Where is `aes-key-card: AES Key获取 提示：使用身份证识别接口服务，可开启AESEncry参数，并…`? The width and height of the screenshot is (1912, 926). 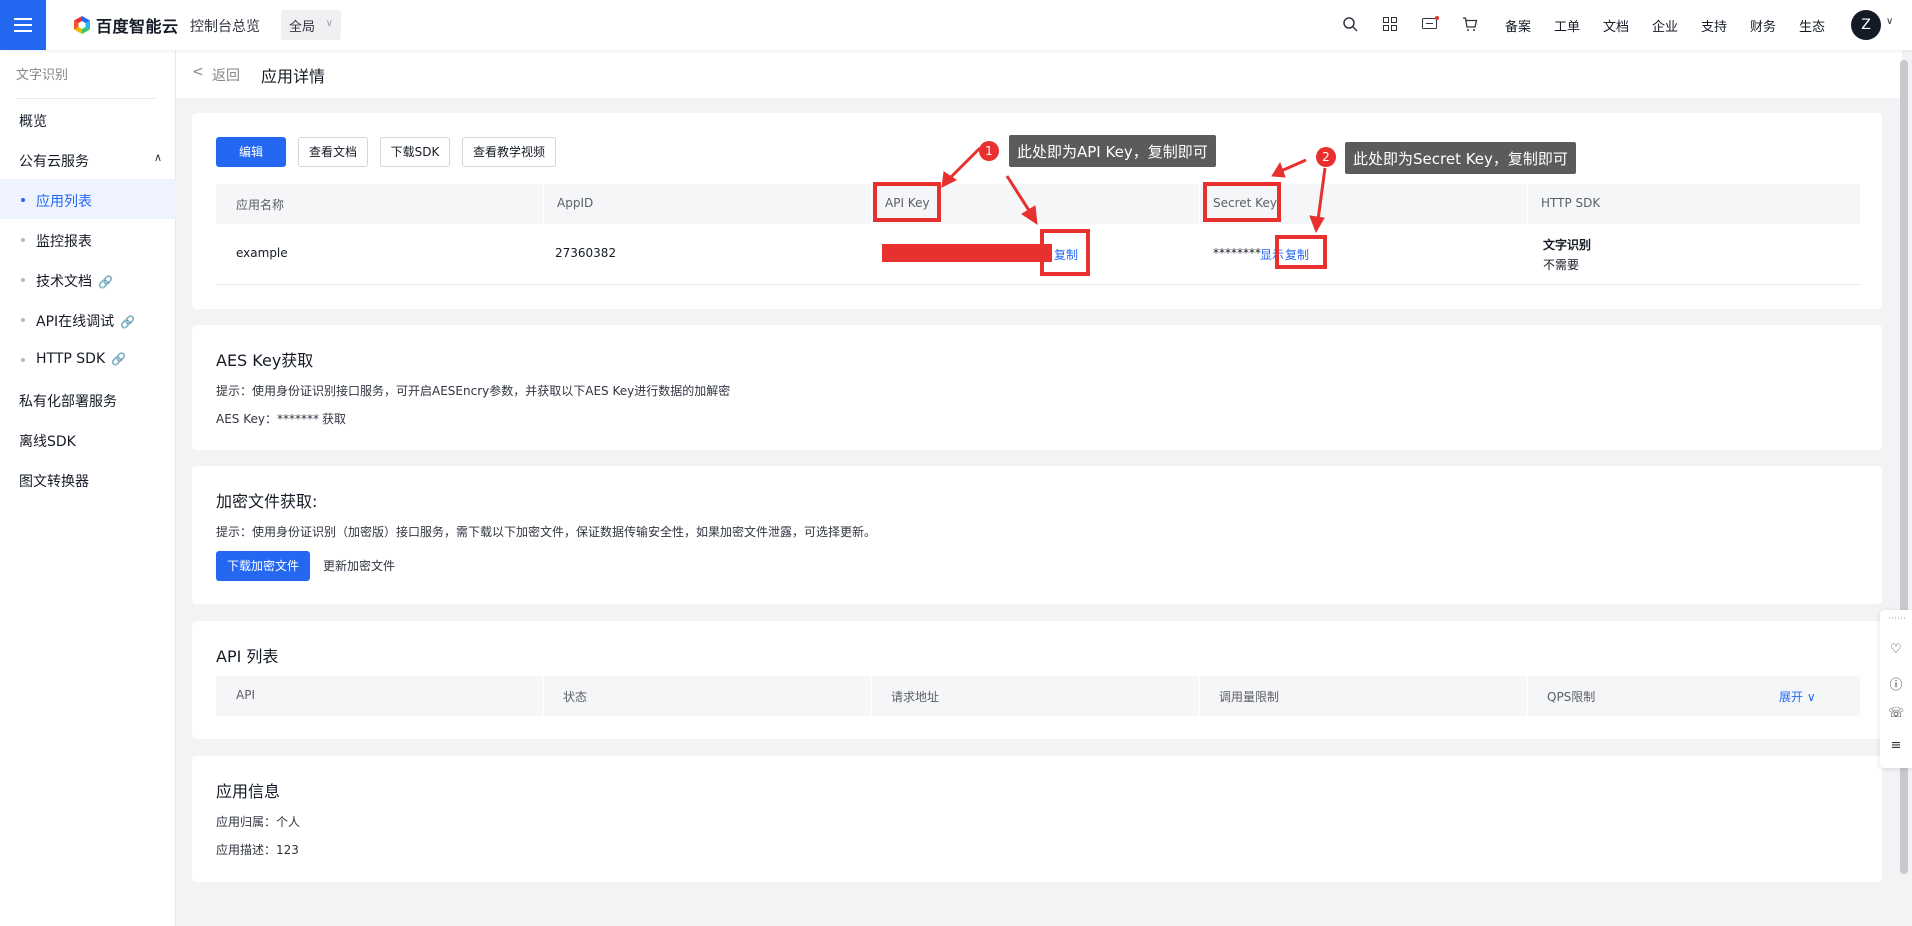 aes-key-card: AES Key获取 提示：使用身份证识别接口服务，可开启AESEncry参数，并… is located at coordinates (1037, 387).